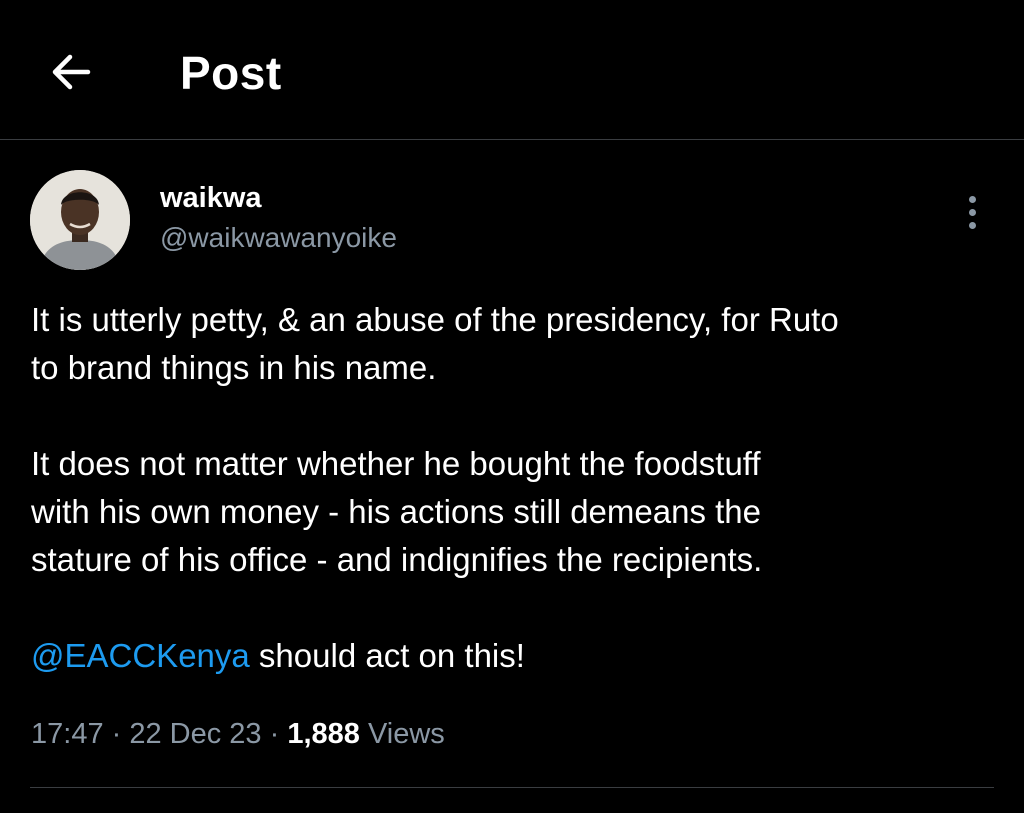  Describe the element at coordinates (278, 238) in the screenshot. I see `author-handle: @waikwawanyoike` at that location.